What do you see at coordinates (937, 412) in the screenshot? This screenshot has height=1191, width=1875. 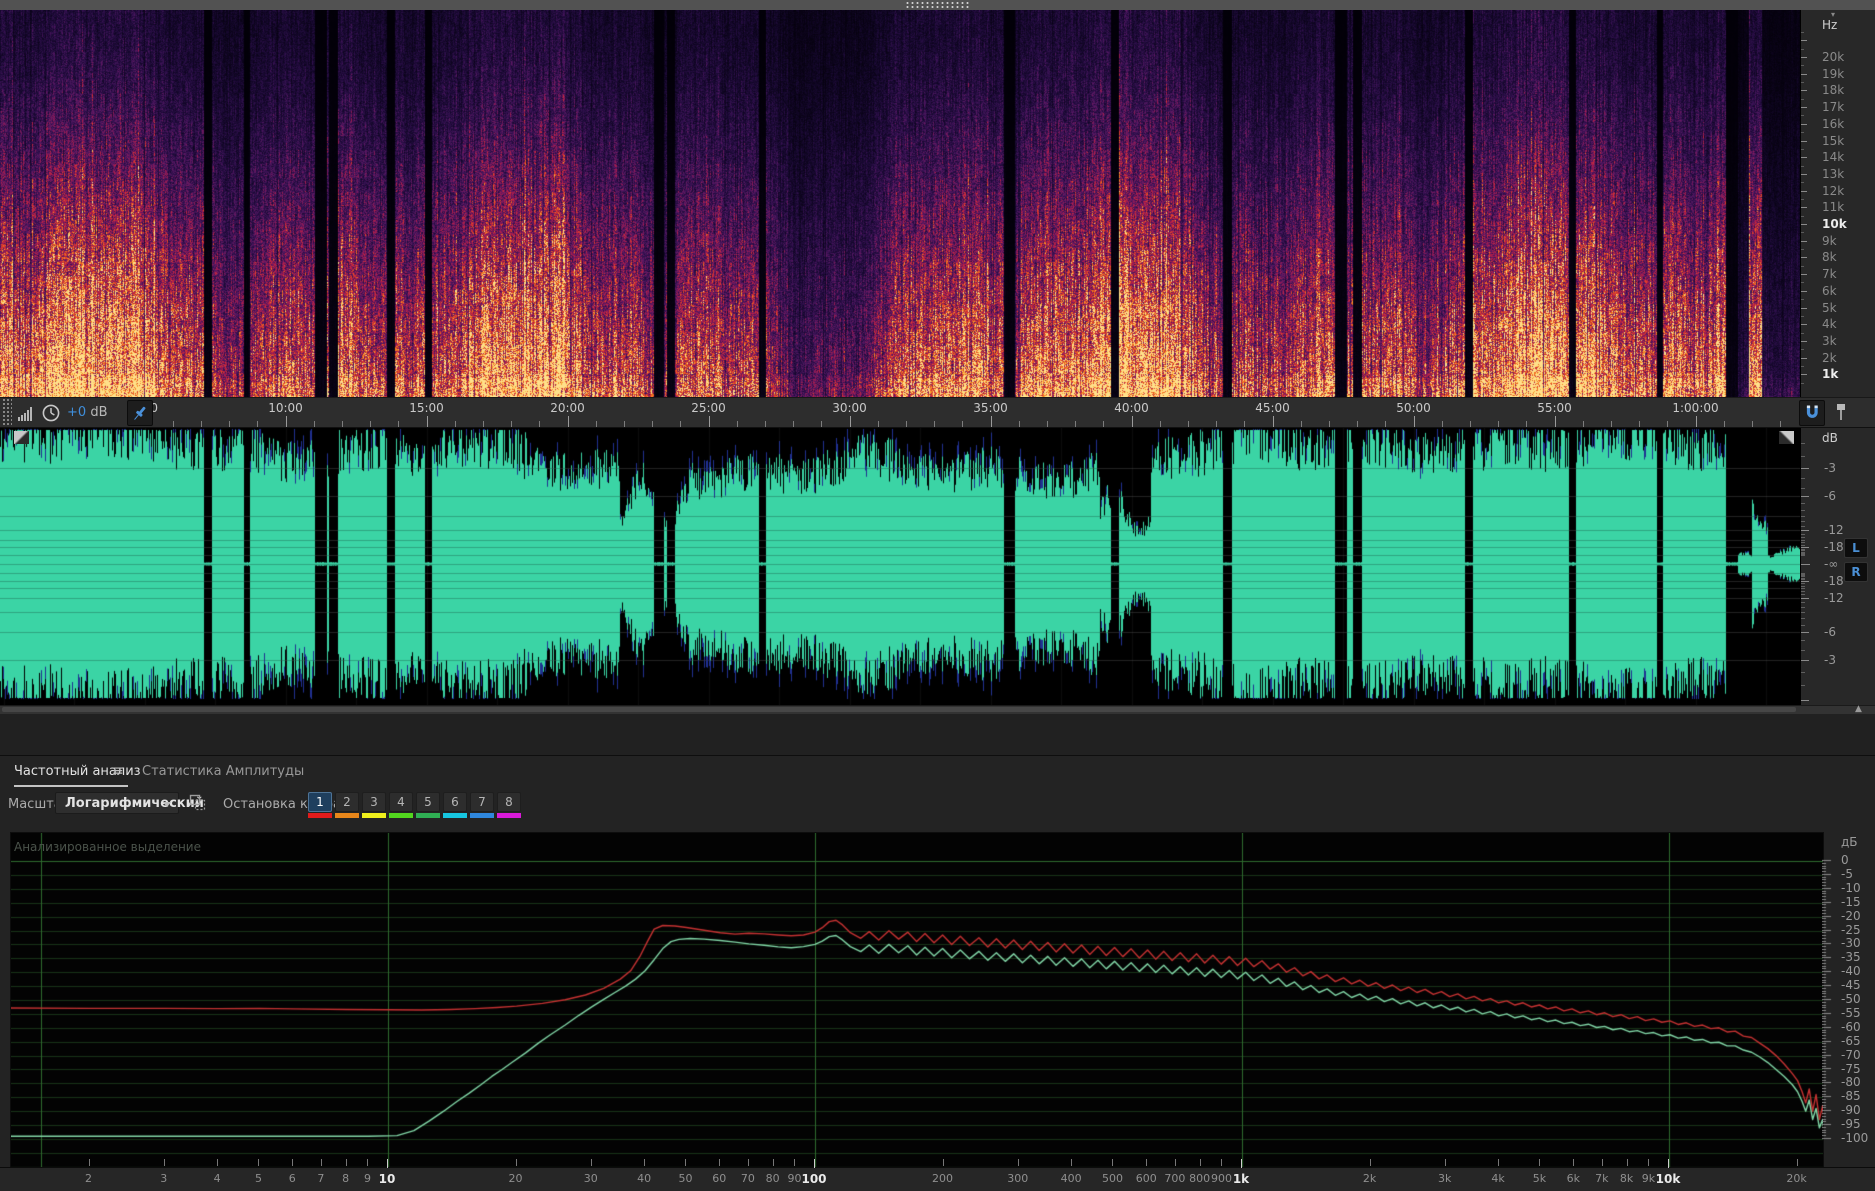 I see `timeline-ruler: +0 dB 5:0010:0015:` at bounding box center [937, 412].